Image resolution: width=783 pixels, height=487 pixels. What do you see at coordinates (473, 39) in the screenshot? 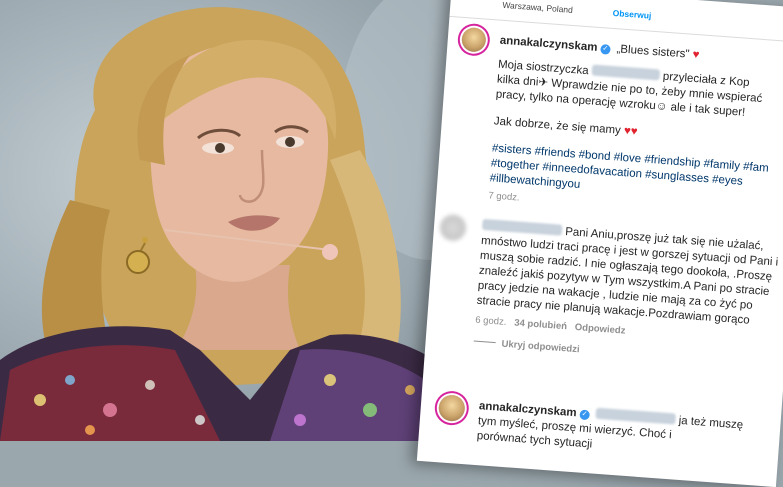
I see `author-avatar` at bounding box center [473, 39].